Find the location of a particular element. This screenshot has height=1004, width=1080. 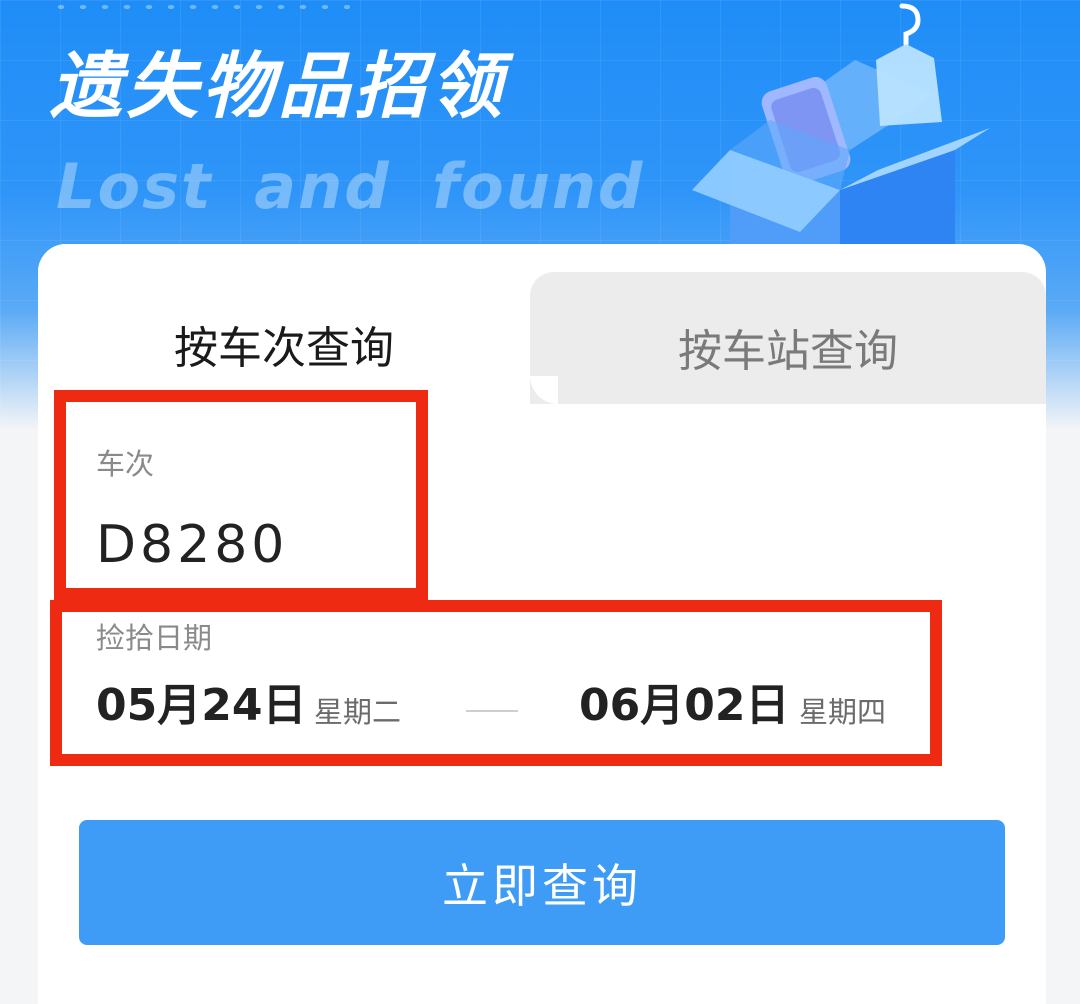

tab-by-train: 按车次查询 is located at coordinates (284, 324).